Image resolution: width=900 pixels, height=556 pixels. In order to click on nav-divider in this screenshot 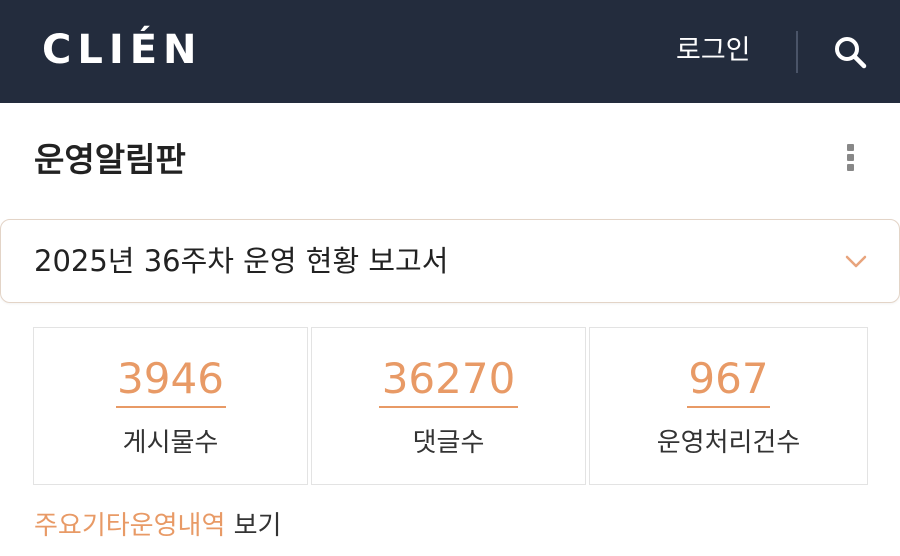, I will do `click(797, 52)`.